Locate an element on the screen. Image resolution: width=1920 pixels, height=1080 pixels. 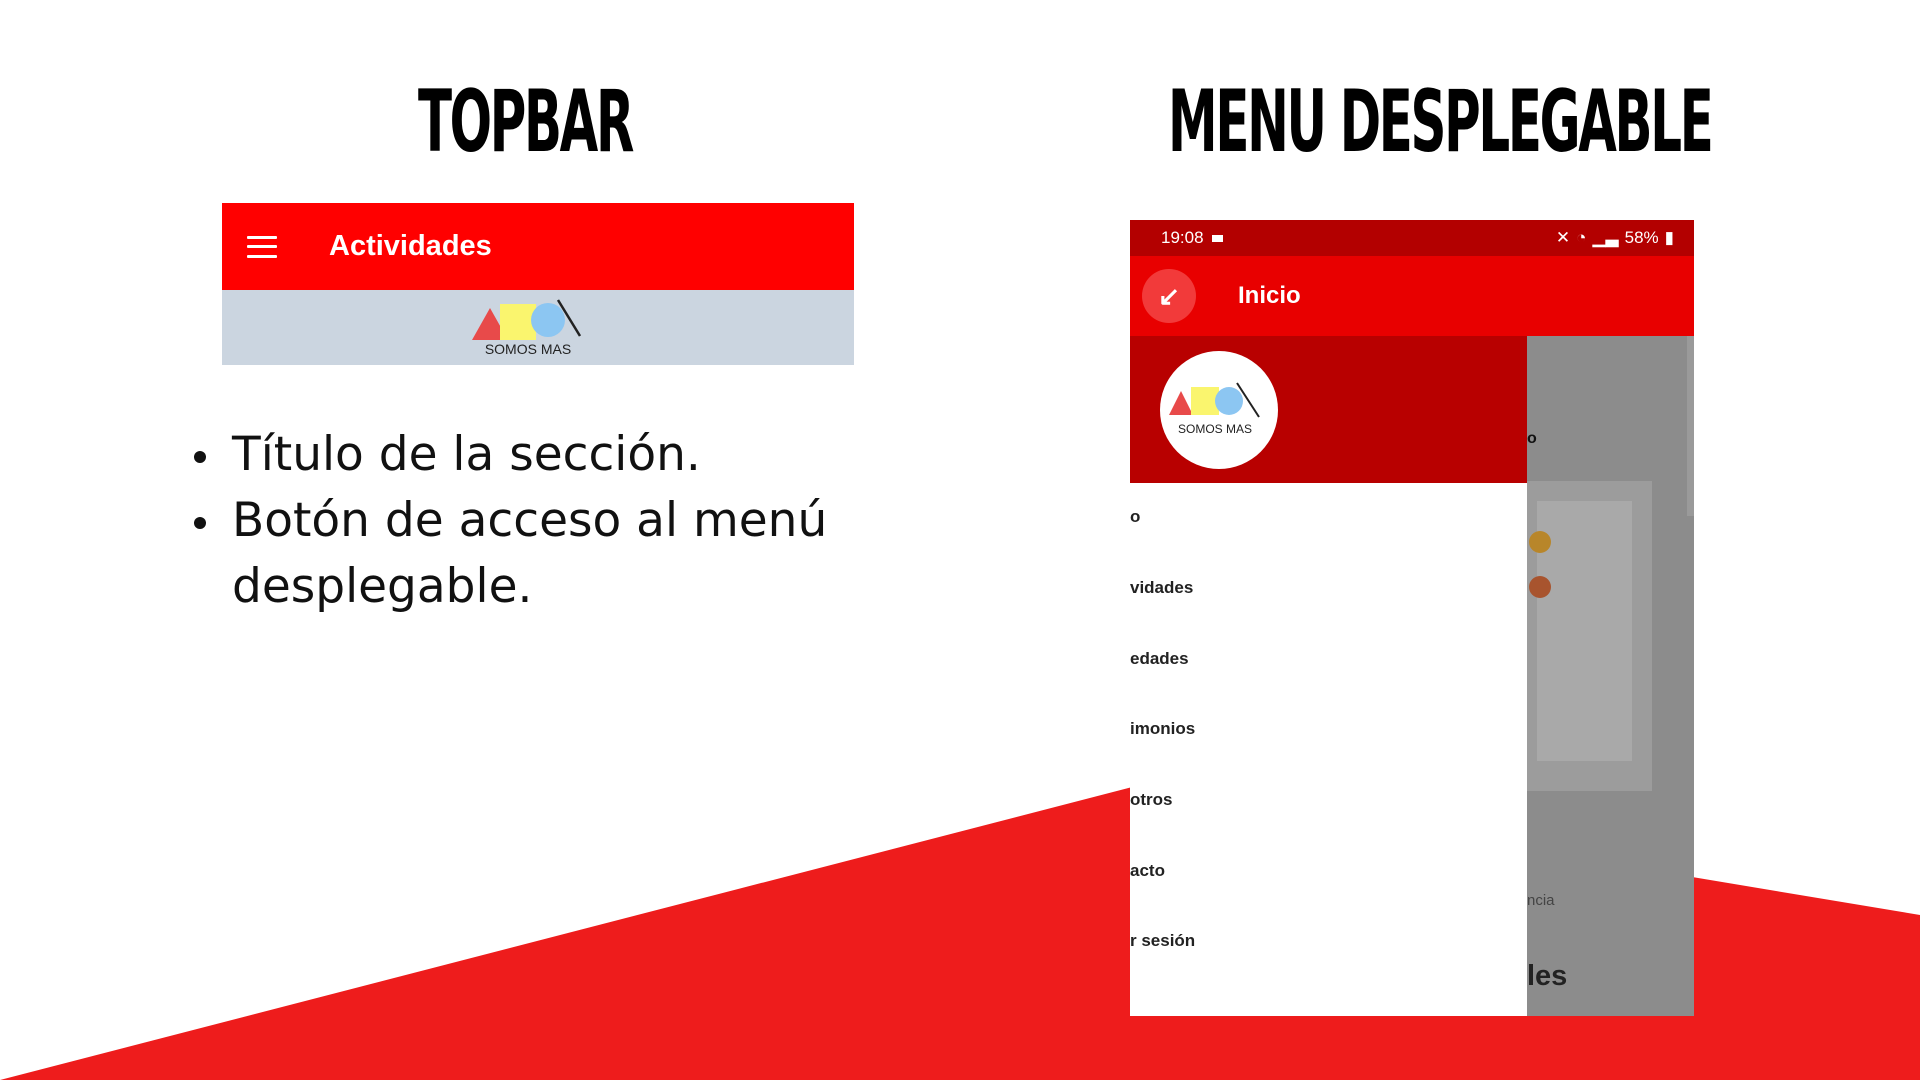
logo-strip: SOMOS MAS is located at coordinates (538, 327).